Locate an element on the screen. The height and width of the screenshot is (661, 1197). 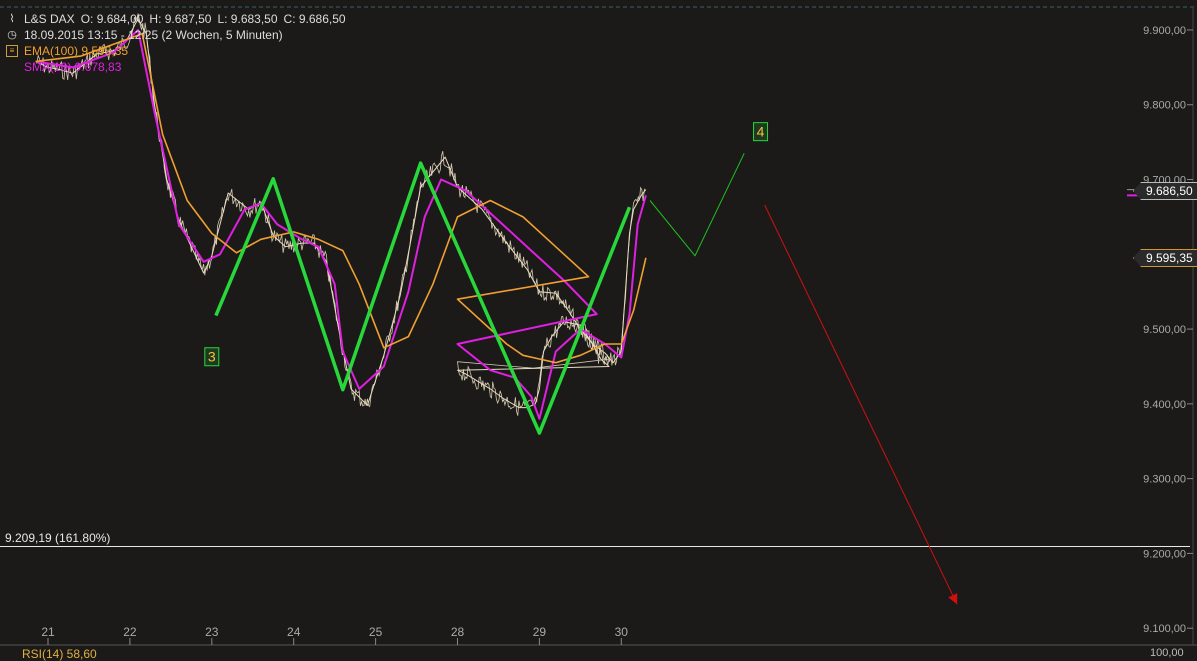
wave-label-text: 4 is located at coordinates (761, 132).